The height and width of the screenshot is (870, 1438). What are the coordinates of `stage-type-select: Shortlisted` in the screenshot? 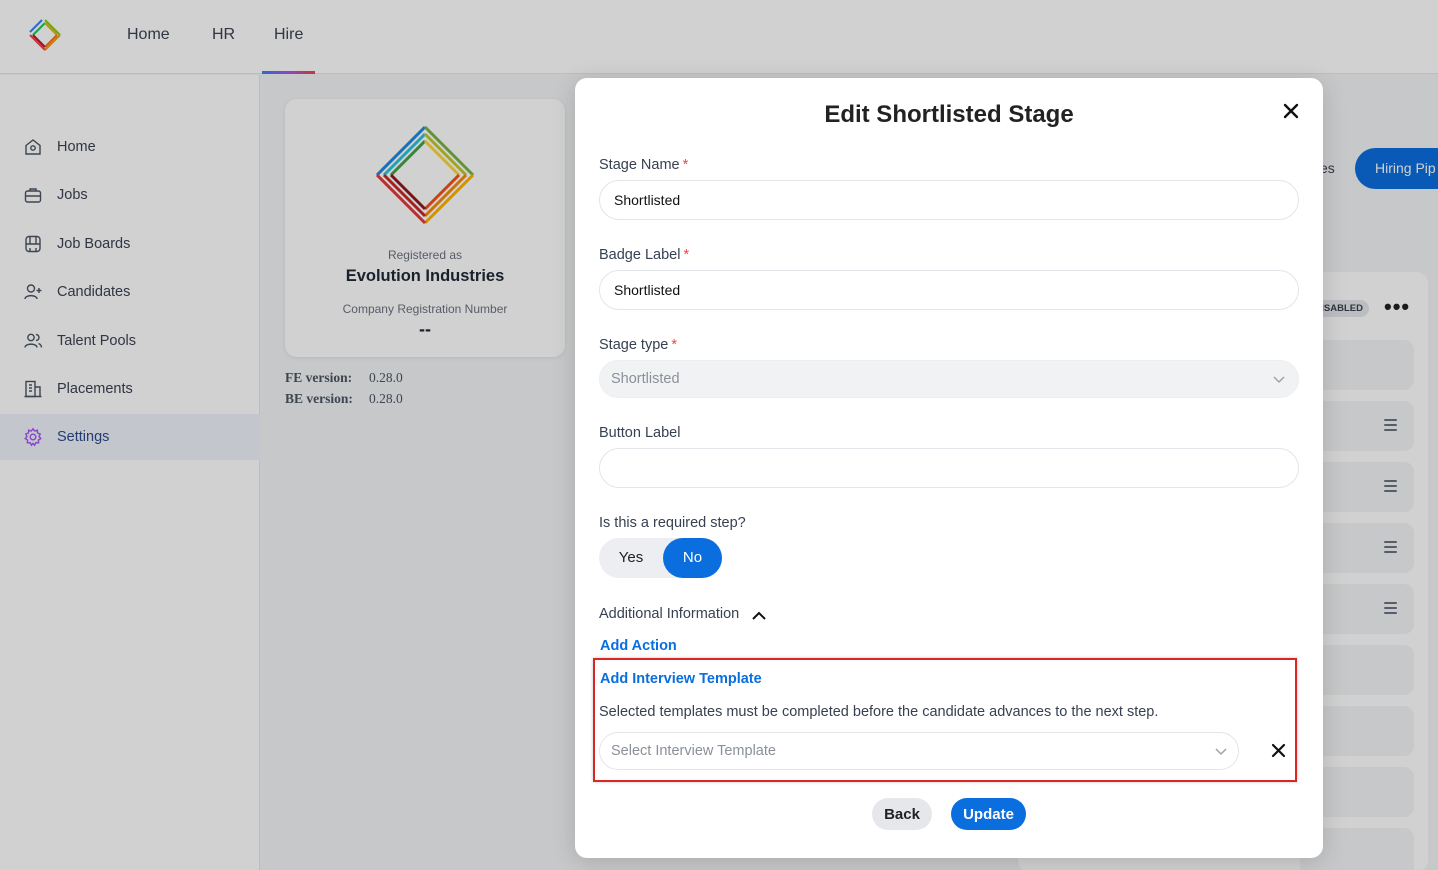 It's located at (949, 379).